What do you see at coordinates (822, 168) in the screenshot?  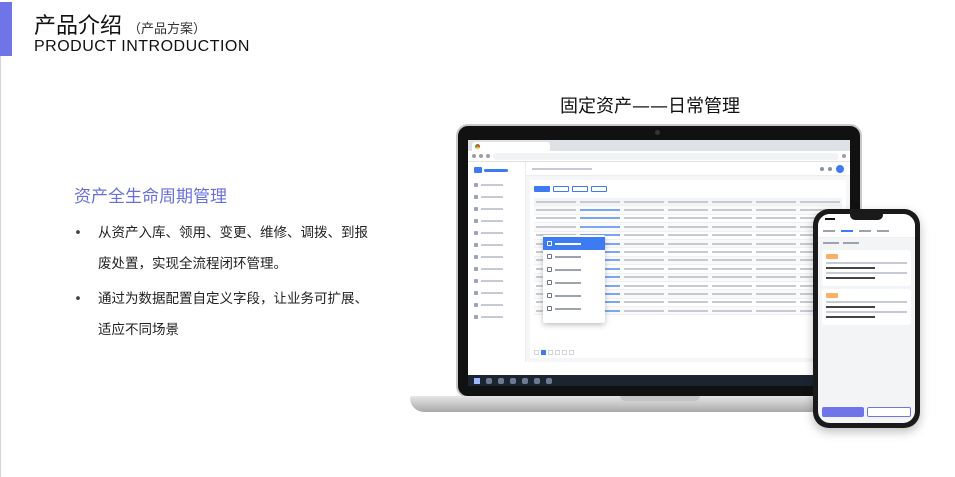 I see `bell-icon` at bounding box center [822, 168].